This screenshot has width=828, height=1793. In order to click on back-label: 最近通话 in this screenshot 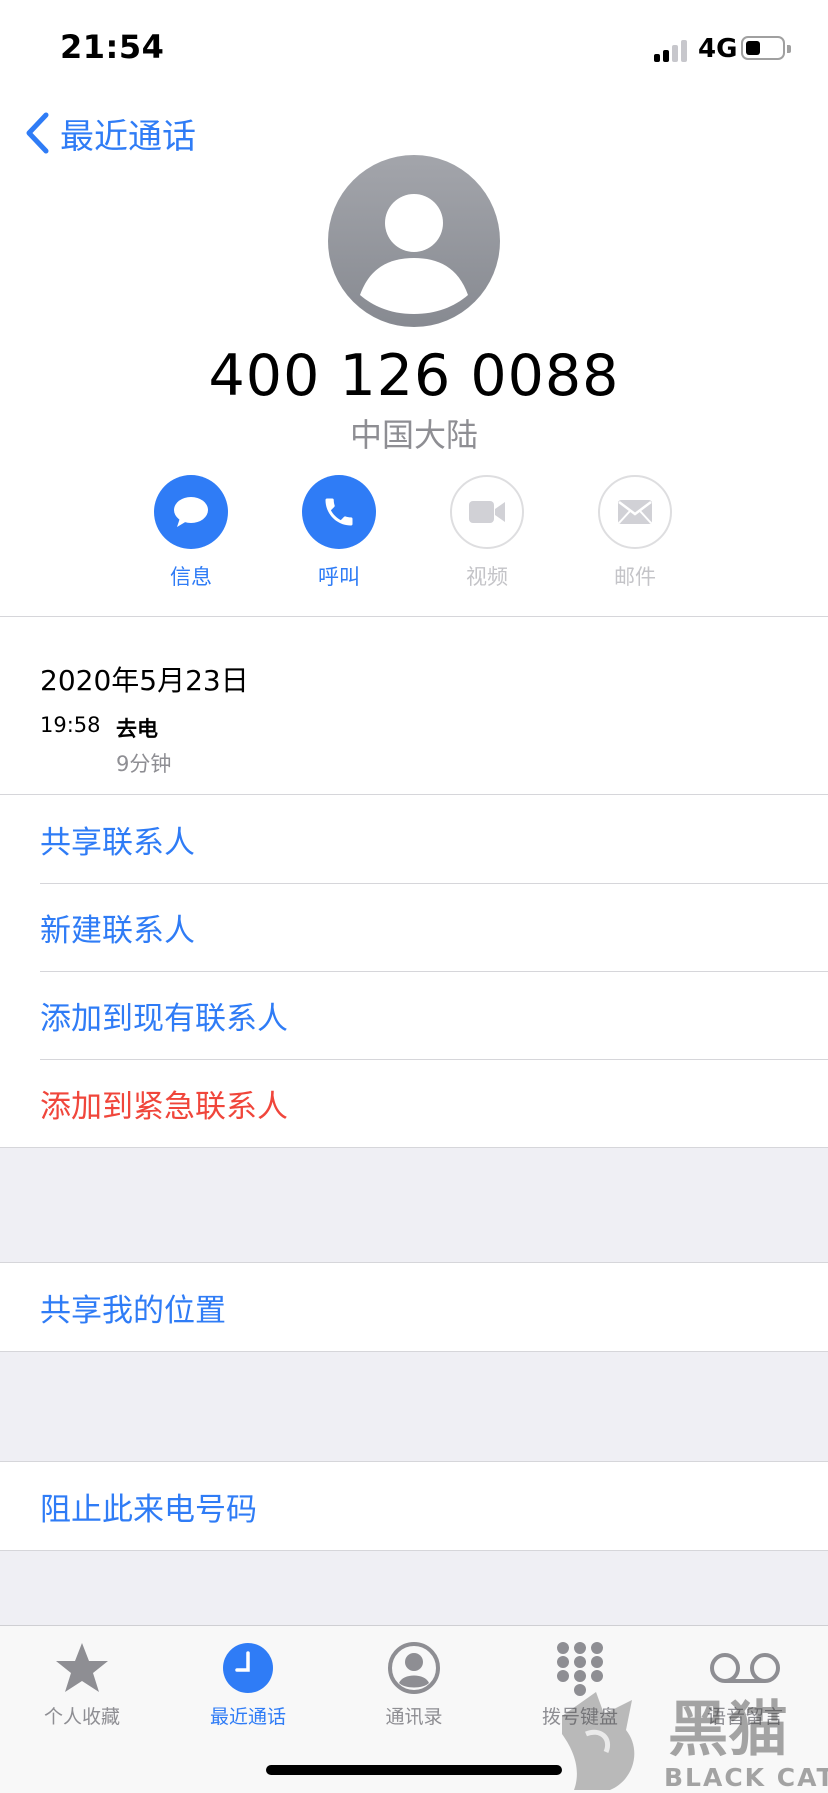, I will do `click(128, 136)`.